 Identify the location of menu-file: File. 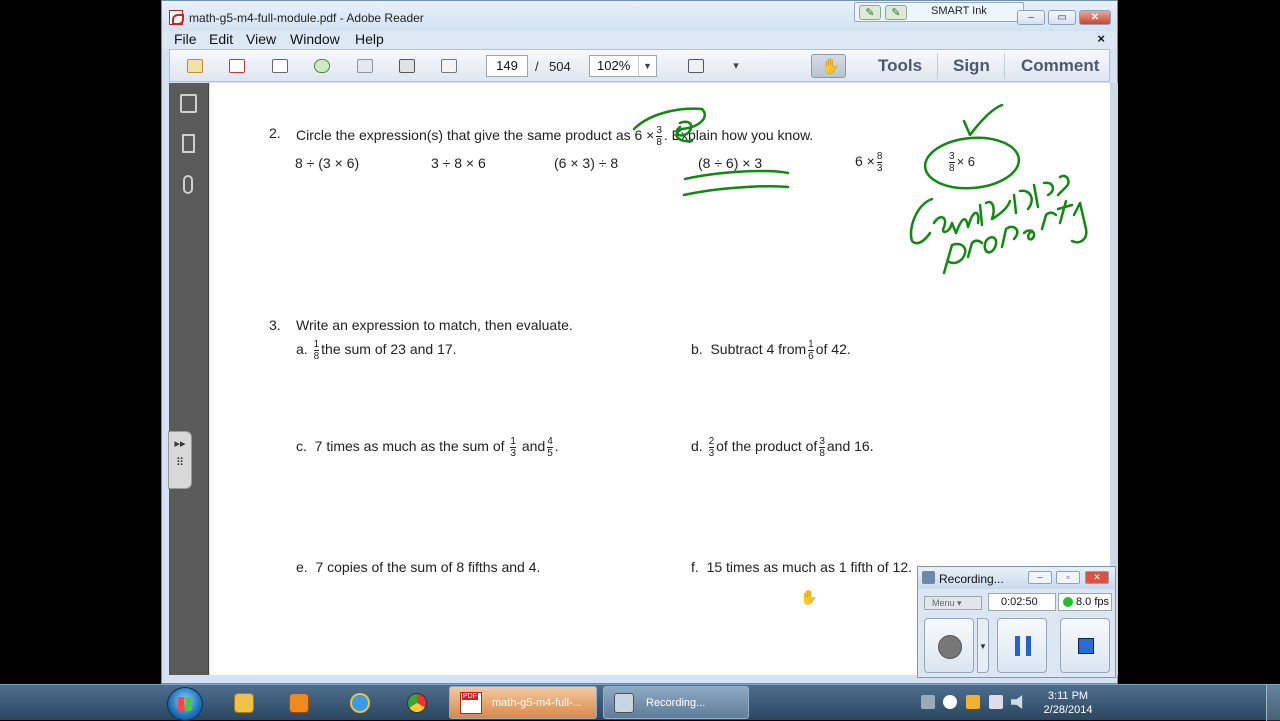
(185, 39).